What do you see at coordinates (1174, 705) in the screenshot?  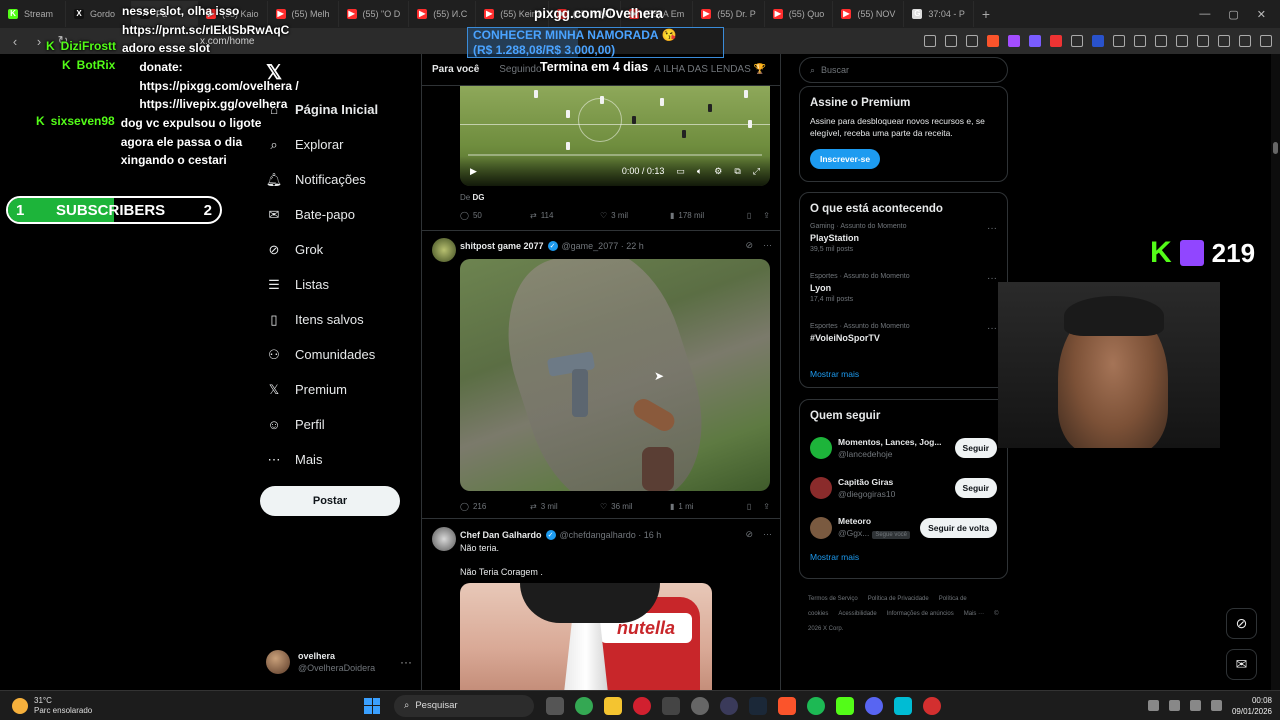 I see `network-icon` at bounding box center [1174, 705].